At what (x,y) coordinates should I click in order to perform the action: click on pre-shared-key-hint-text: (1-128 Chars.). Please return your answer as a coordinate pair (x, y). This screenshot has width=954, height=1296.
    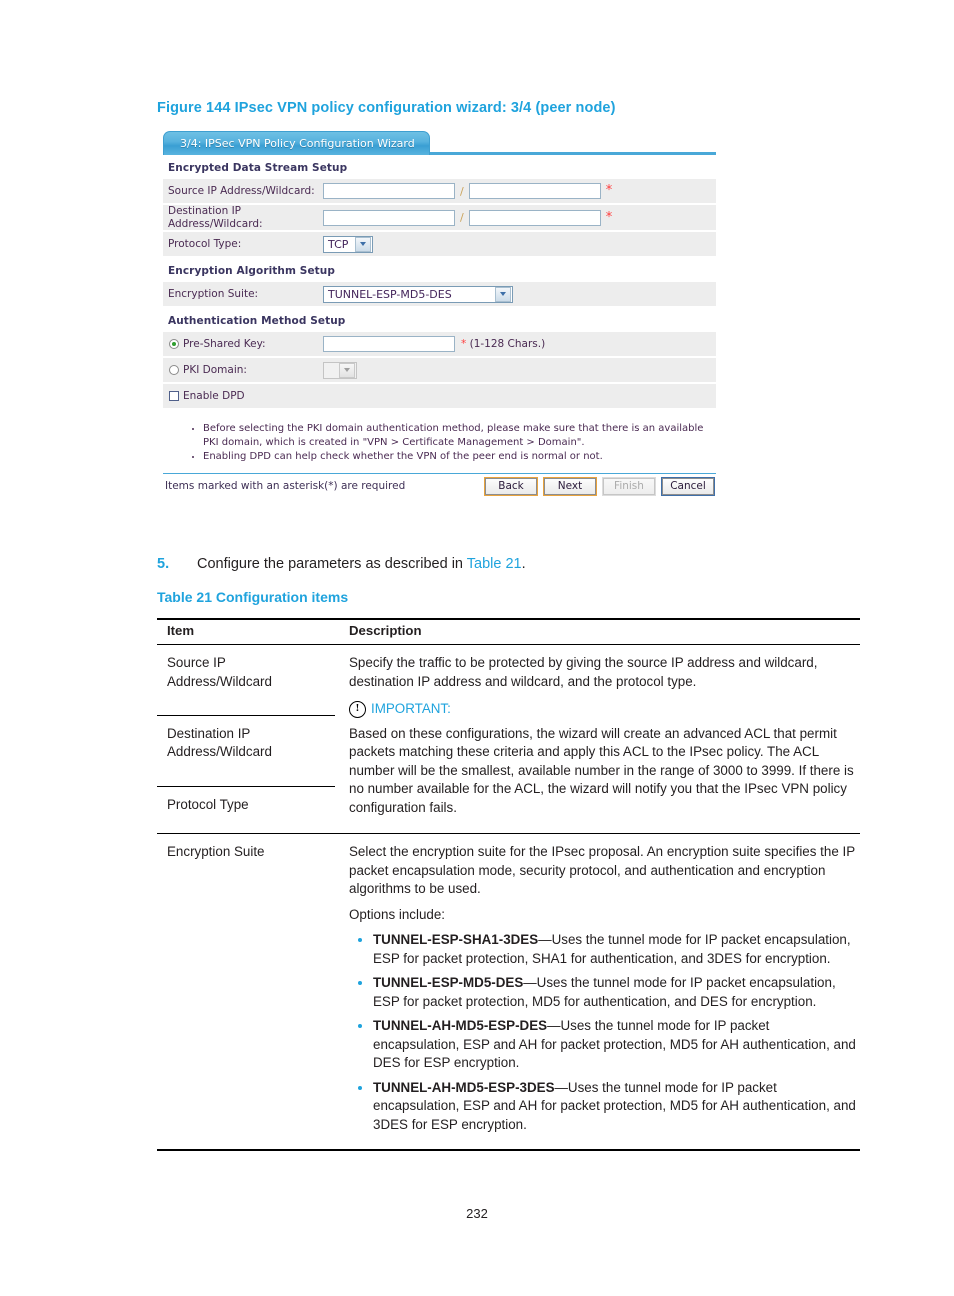
    Looking at the image, I should click on (507, 344).